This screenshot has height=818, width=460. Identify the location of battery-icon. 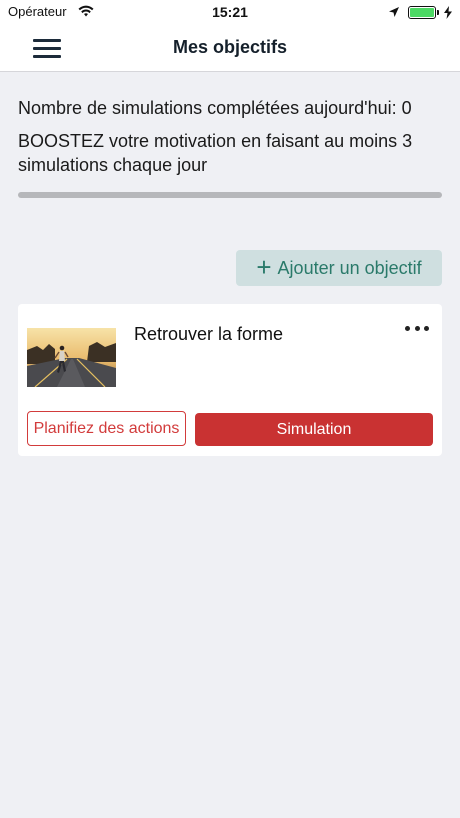
(423, 12).